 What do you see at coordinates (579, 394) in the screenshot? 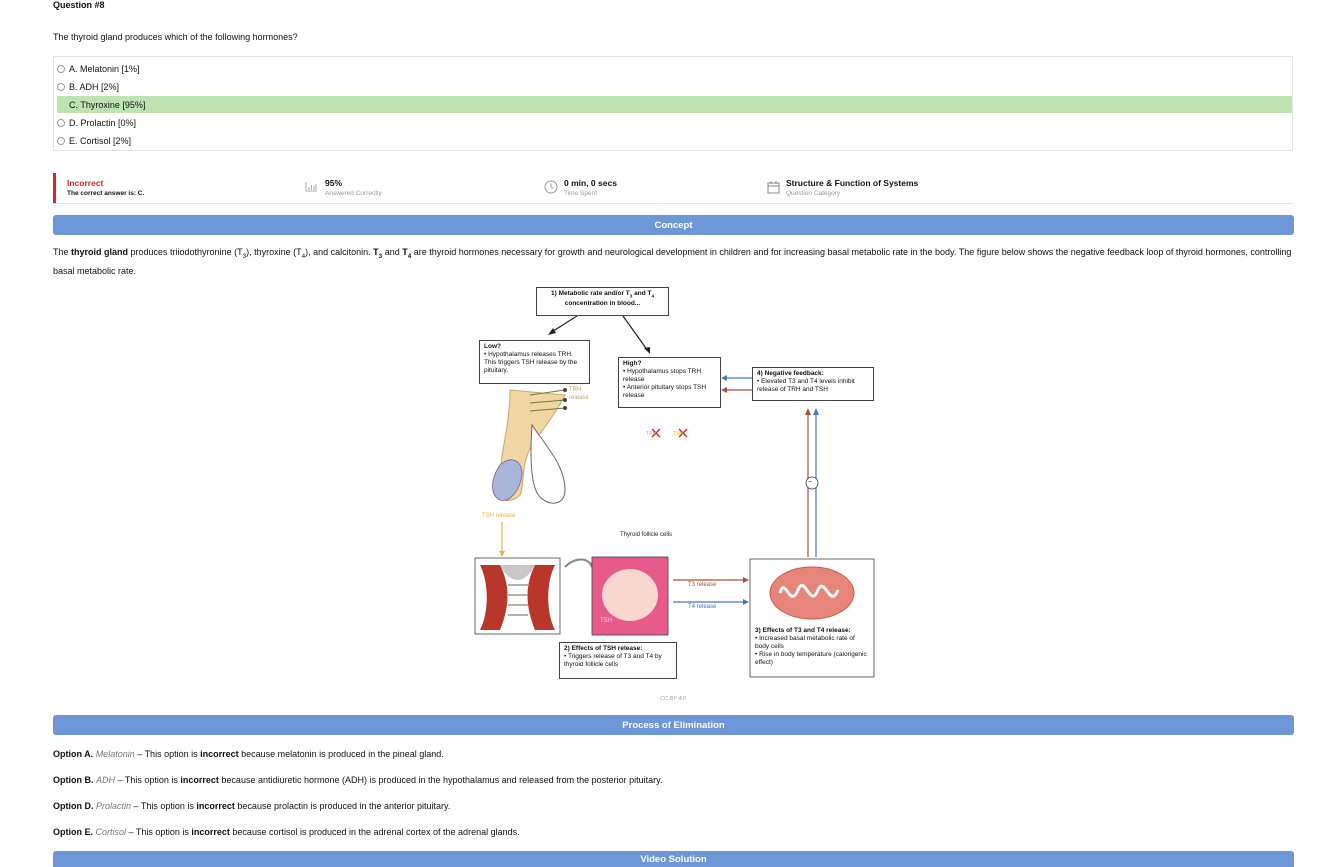
I see `trh-release-label: TRH release` at bounding box center [579, 394].